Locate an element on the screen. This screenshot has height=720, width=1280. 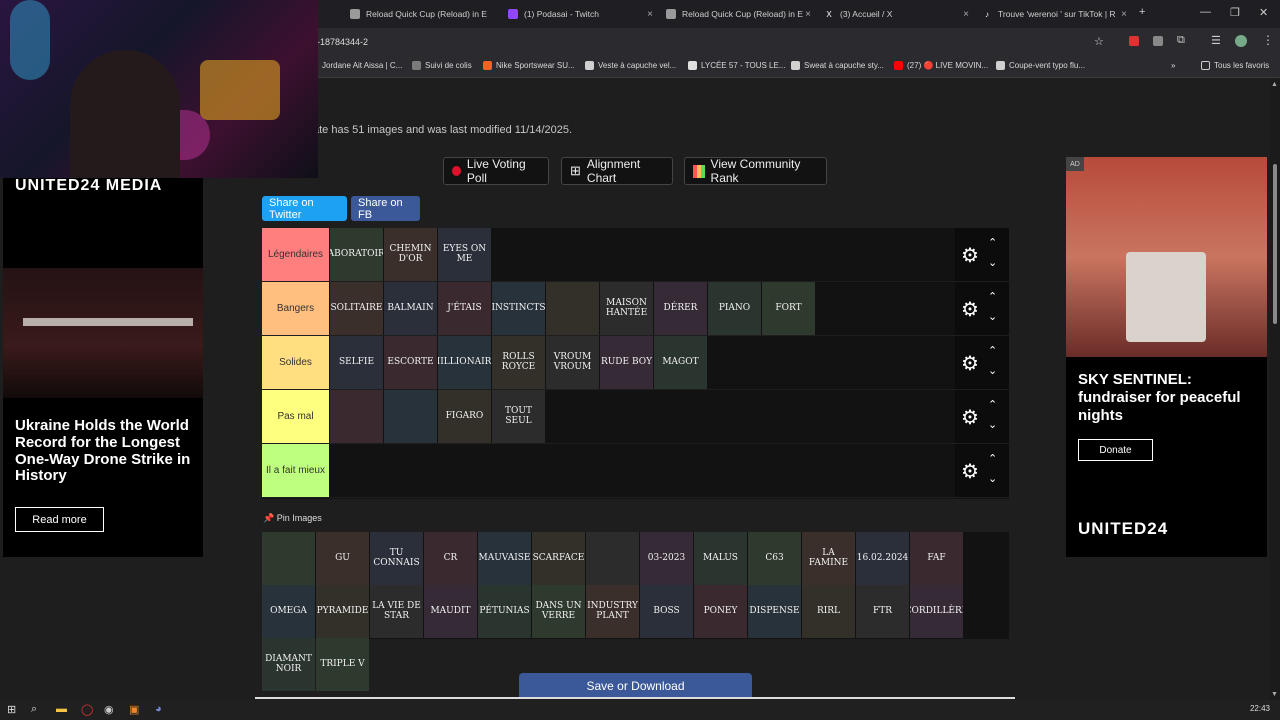
live-voting-poll-button: Live Voting Poll is located at coordinates (496, 171).